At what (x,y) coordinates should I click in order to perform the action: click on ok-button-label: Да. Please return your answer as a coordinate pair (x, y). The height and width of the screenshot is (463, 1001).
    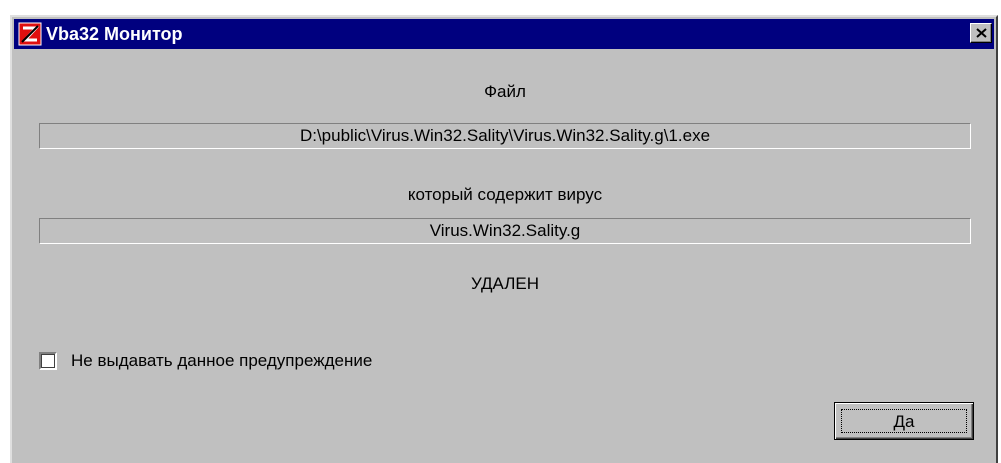
    Looking at the image, I should click on (904, 421).